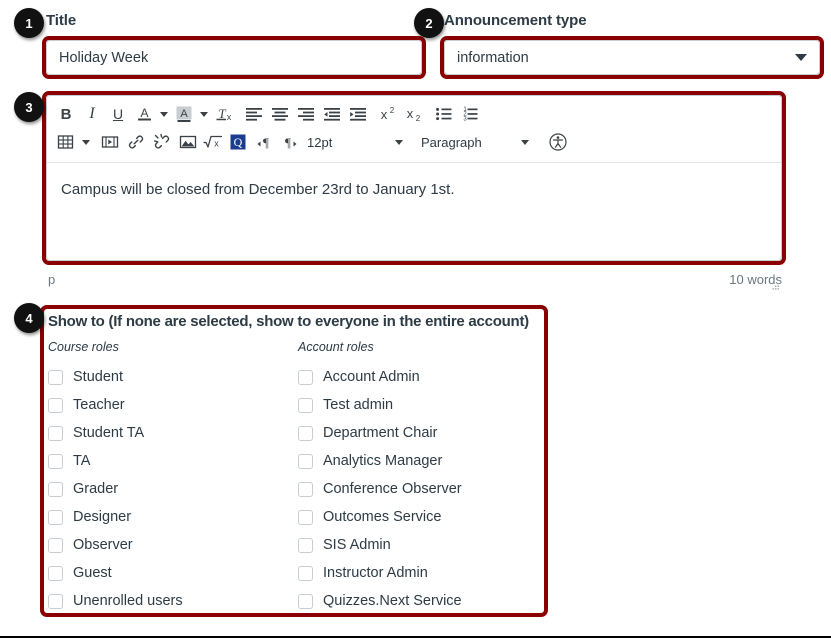 Image resolution: width=831 pixels, height=638 pixels. I want to click on checkbox-student-ta, so click(55, 433).